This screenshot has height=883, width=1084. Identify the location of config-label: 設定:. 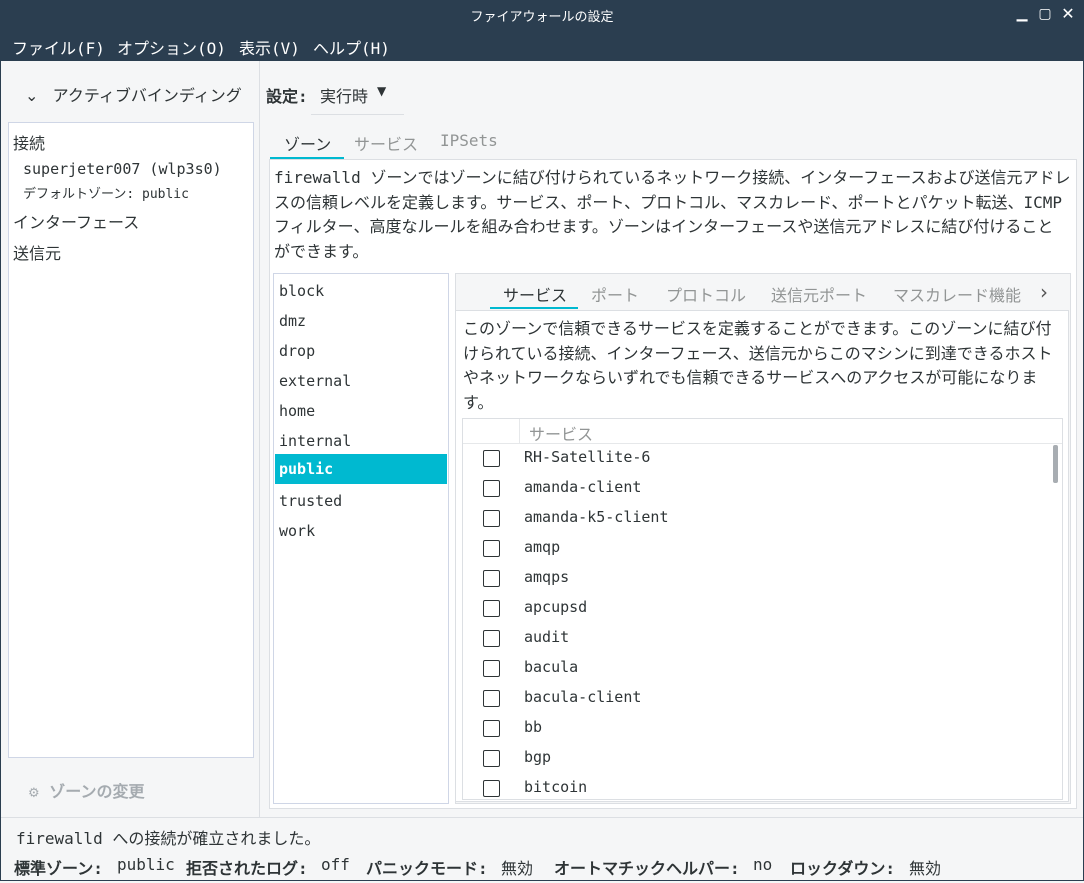
(287, 96).